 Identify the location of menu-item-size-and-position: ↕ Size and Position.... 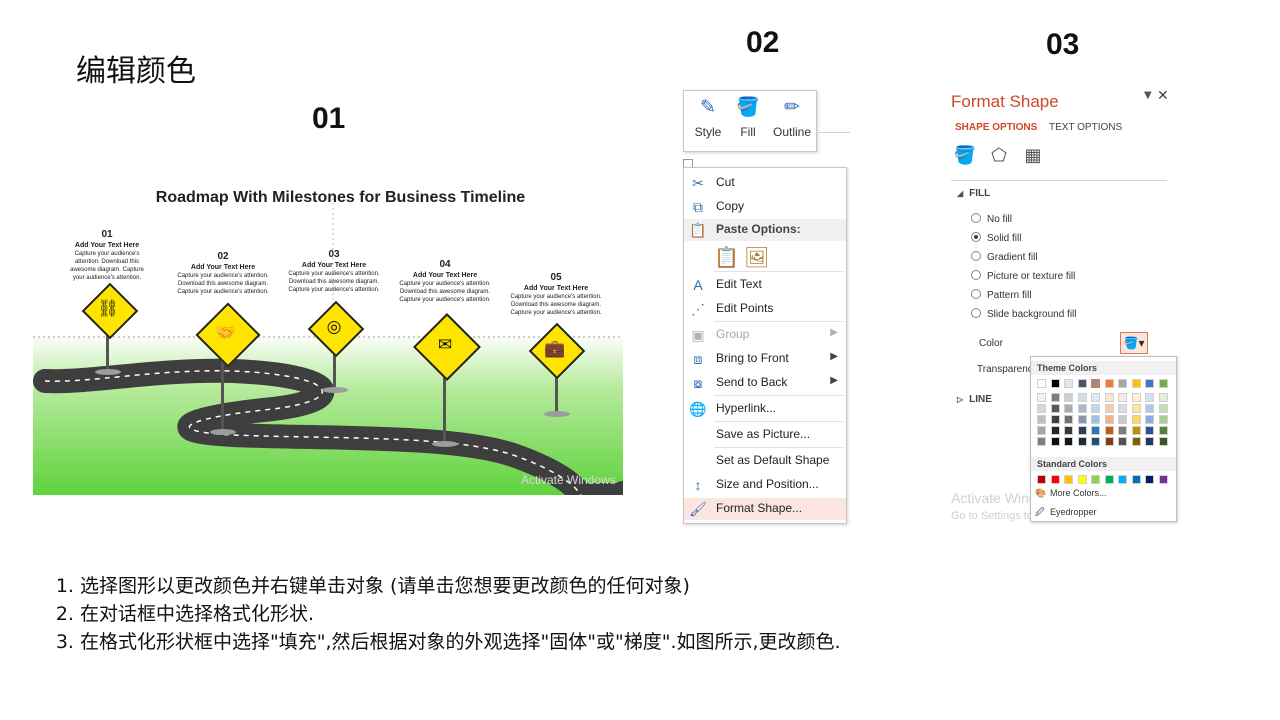
(765, 485).